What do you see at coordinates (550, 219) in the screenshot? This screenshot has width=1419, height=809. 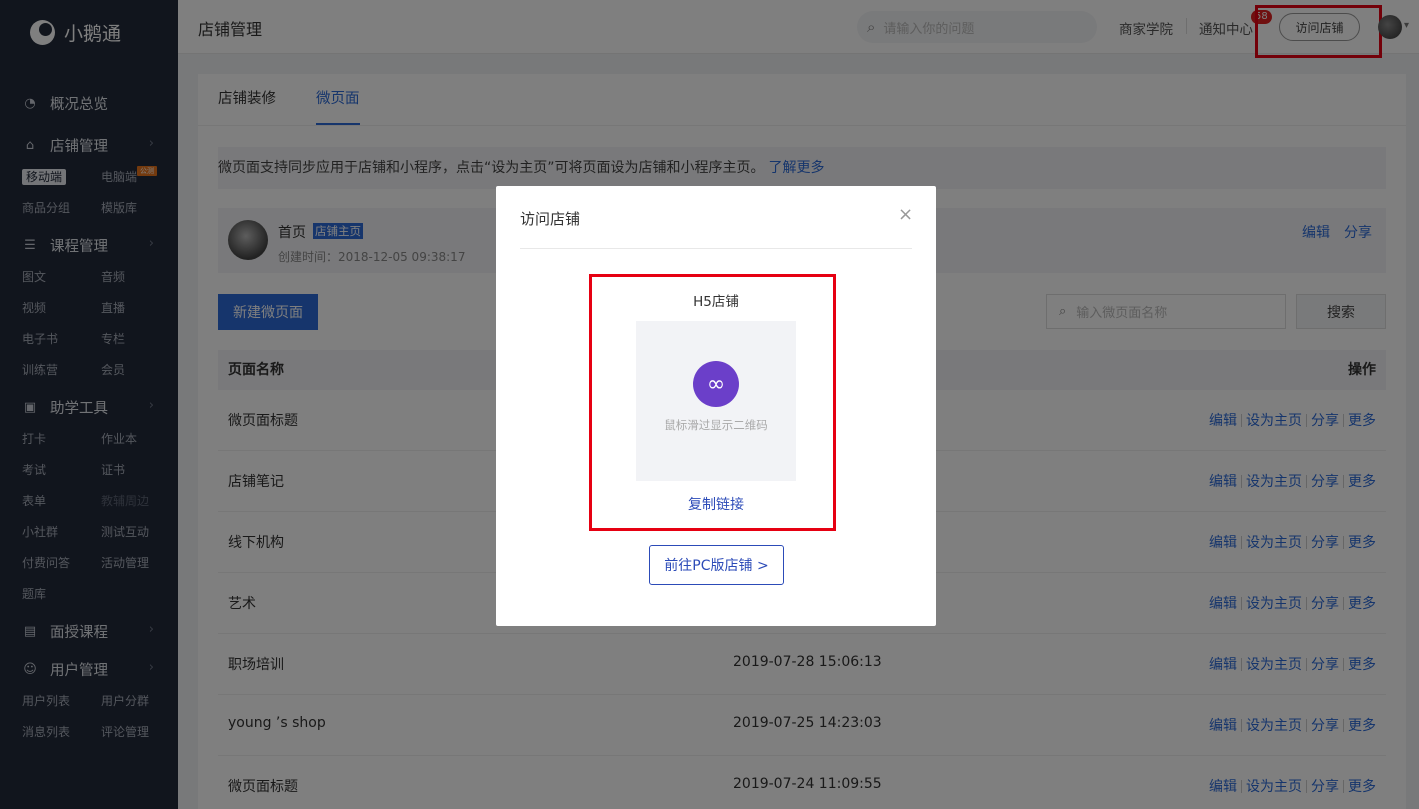 I see `modal-title: 访问店铺` at bounding box center [550, 219].